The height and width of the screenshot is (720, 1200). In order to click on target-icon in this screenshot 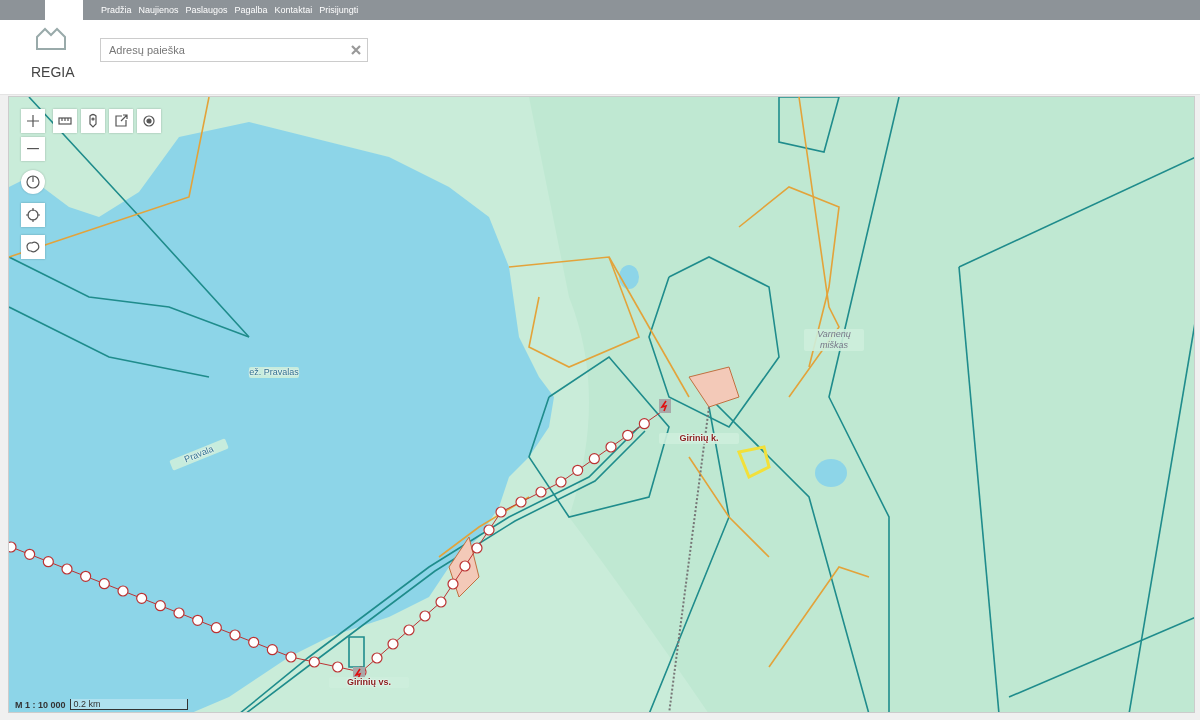, I will do `click(149, 121)`.